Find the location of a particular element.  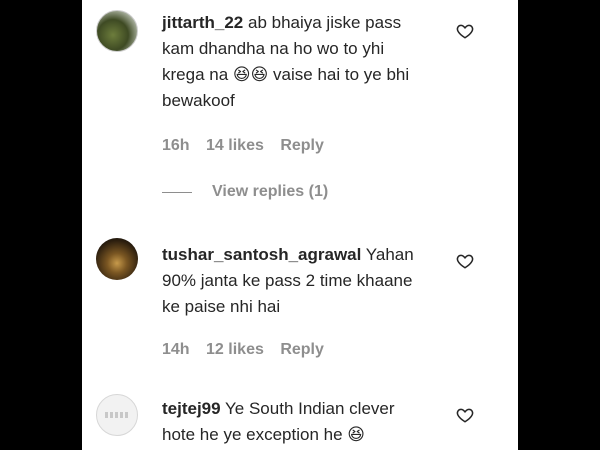

comment-username: jittarth_22 is located at coordinates (202, 22).